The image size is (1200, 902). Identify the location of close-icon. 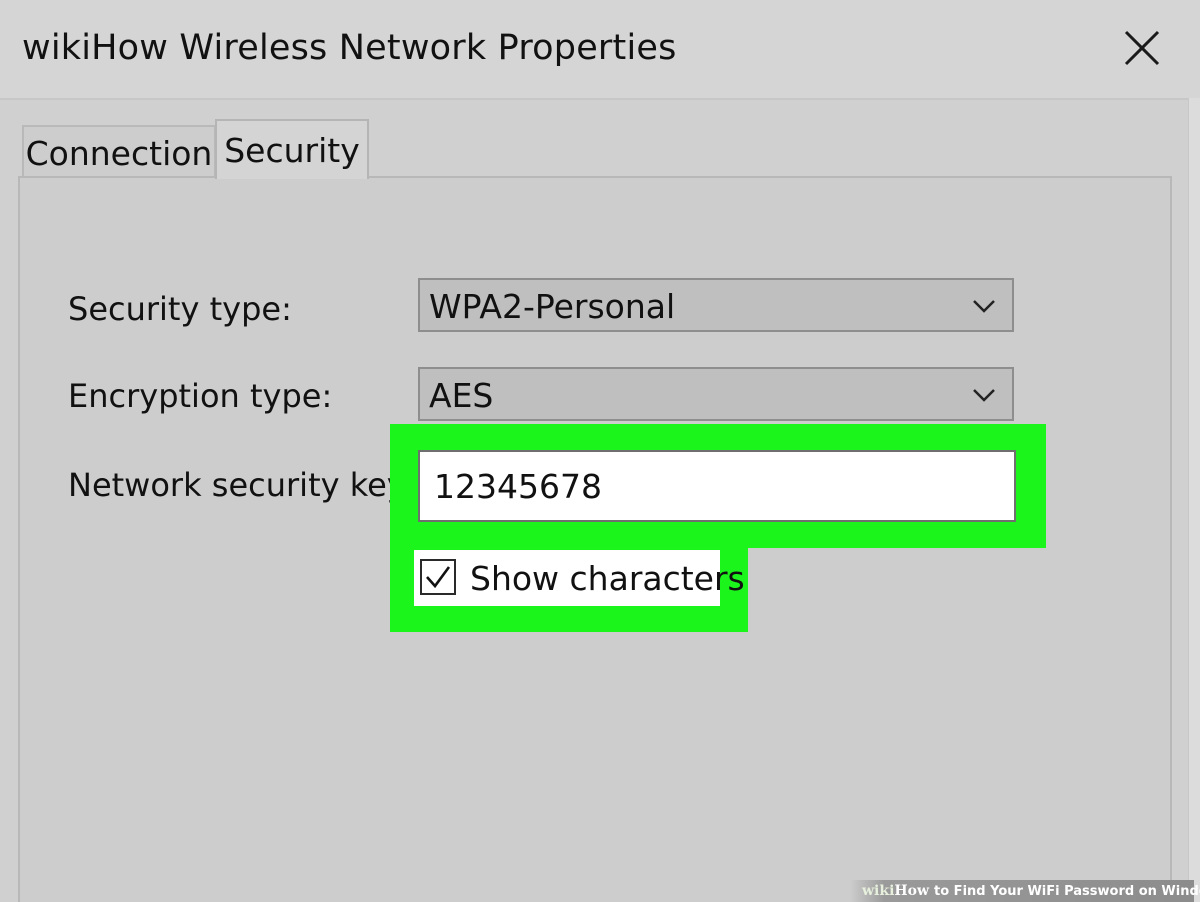
(1142, 48).